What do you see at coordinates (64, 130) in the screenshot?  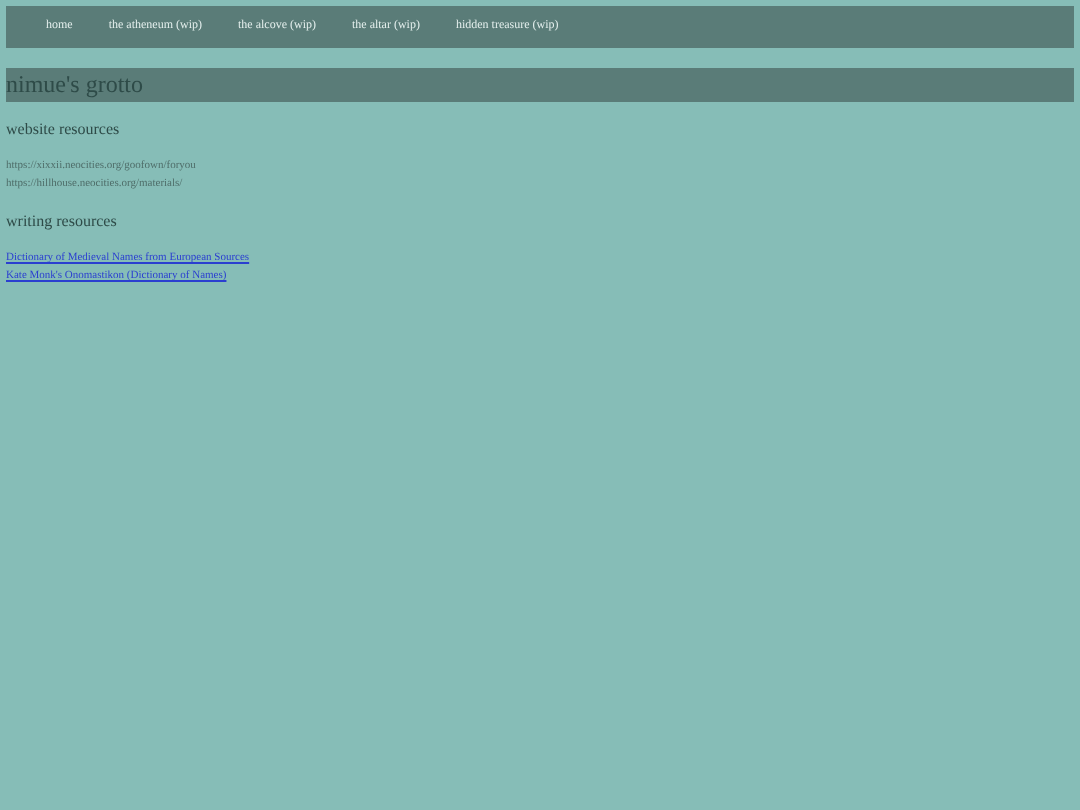 I see `section-heading: website resources` at bounding box center [64, 130].